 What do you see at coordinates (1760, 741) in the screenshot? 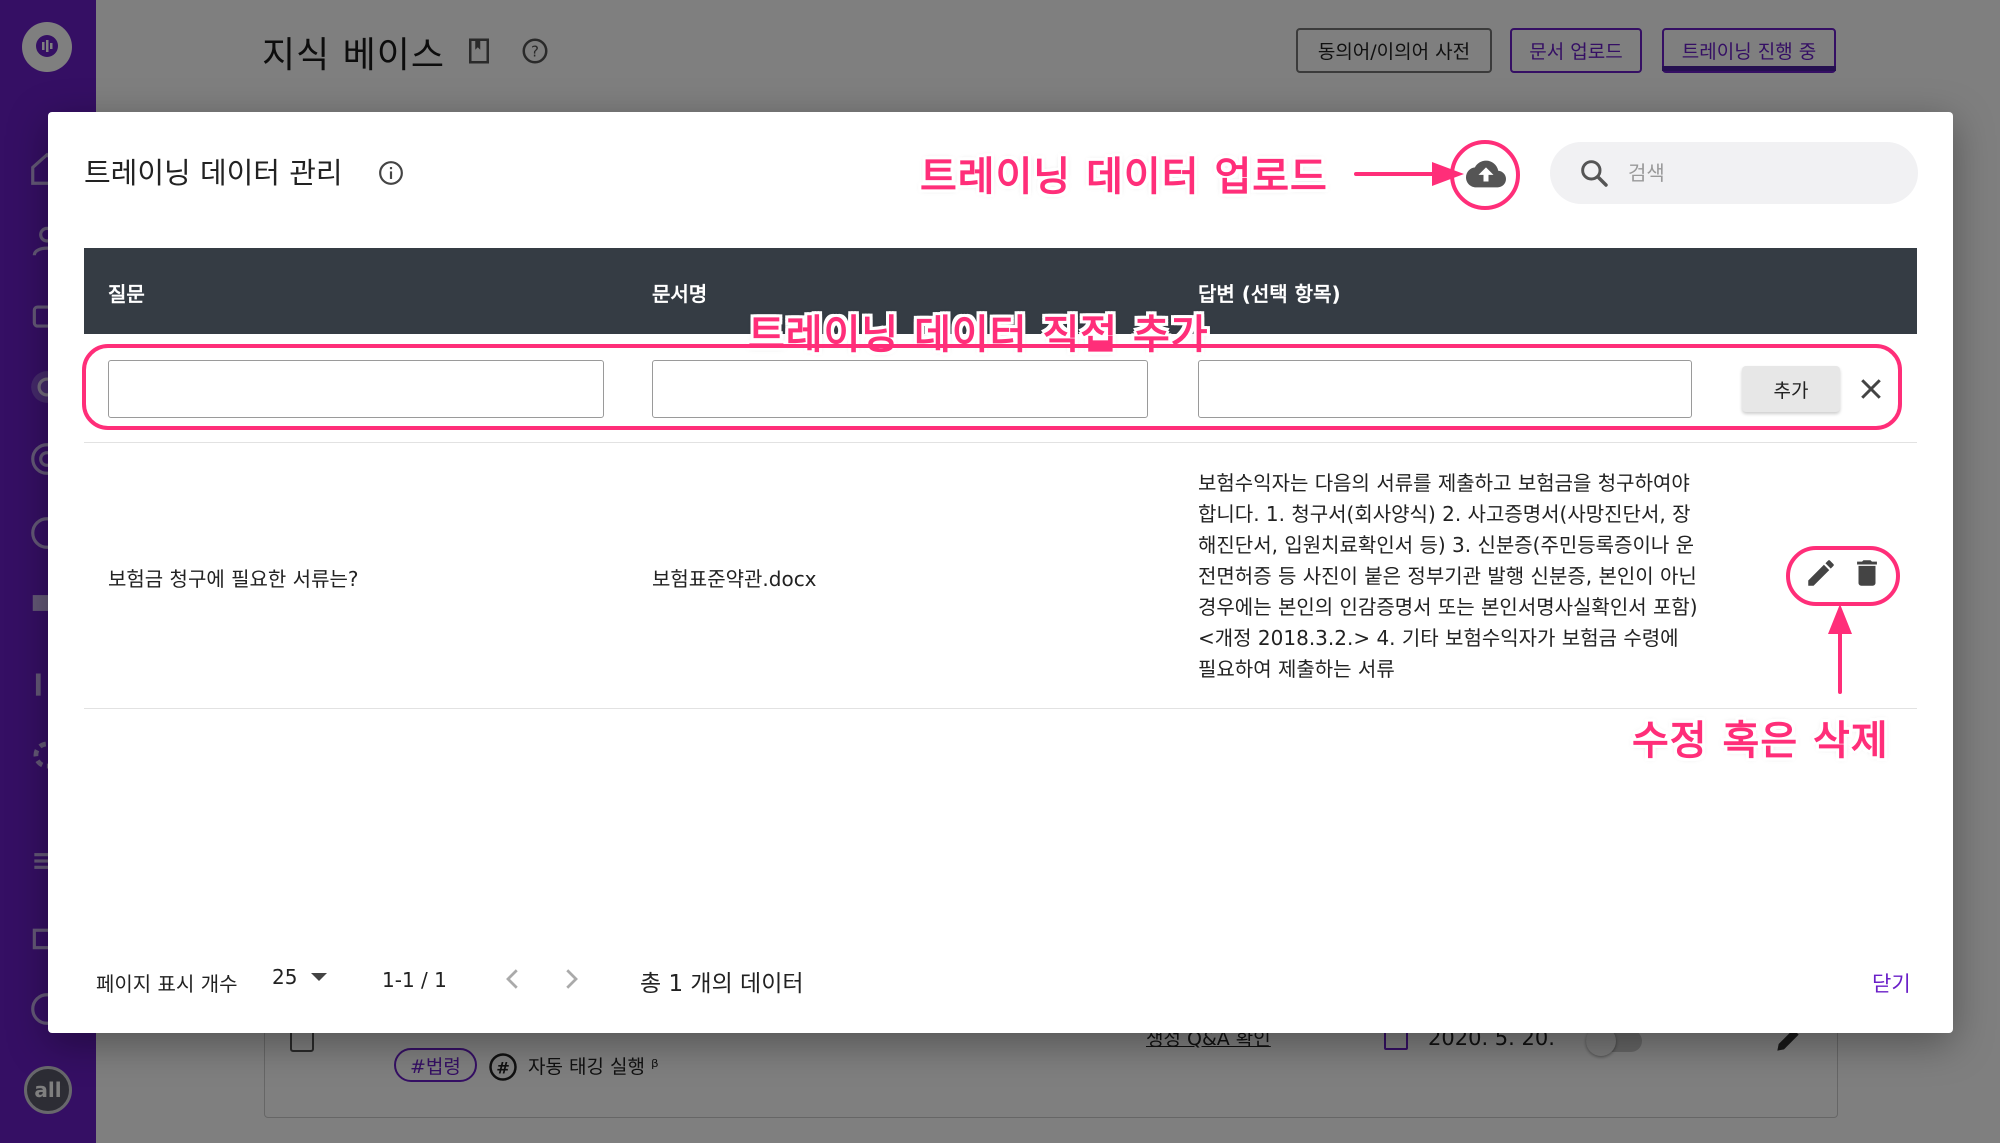
I see `annotation-edit-delete-label: 수정 혹은 삭제` at bounding box center [1760, 741].